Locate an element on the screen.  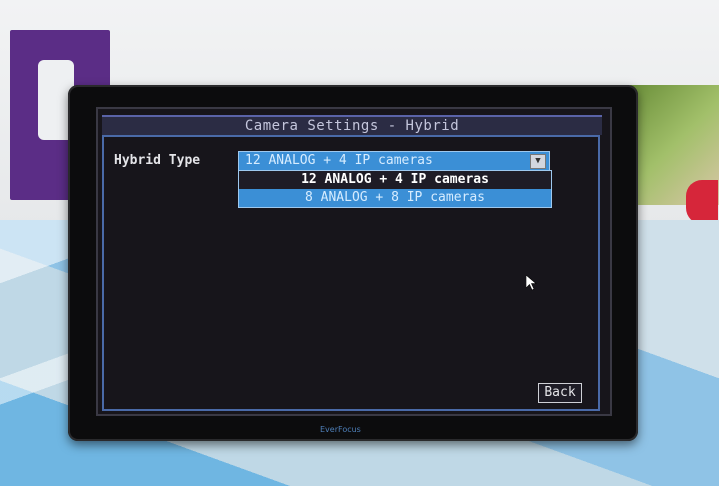
background-badge is located at coordinates (702, 202).